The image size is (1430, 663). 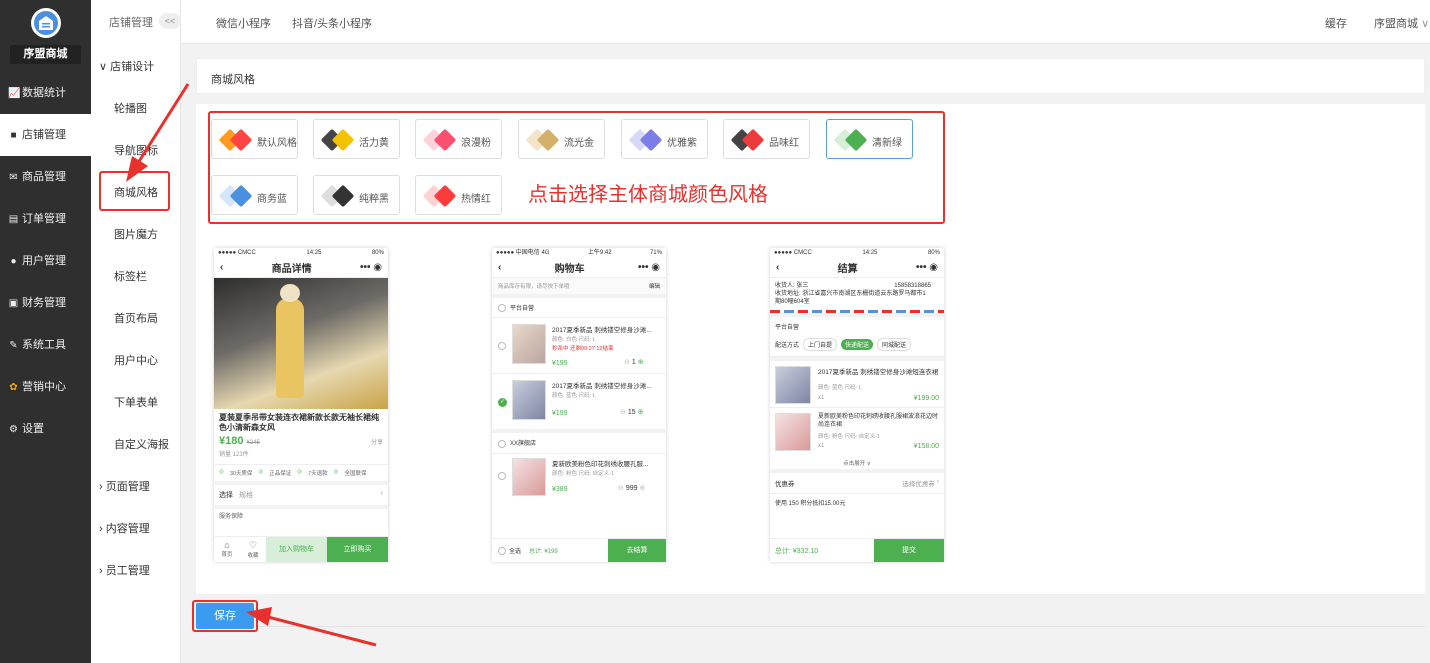 I want to click on arrow-line-top, so click(x=163, y=123).